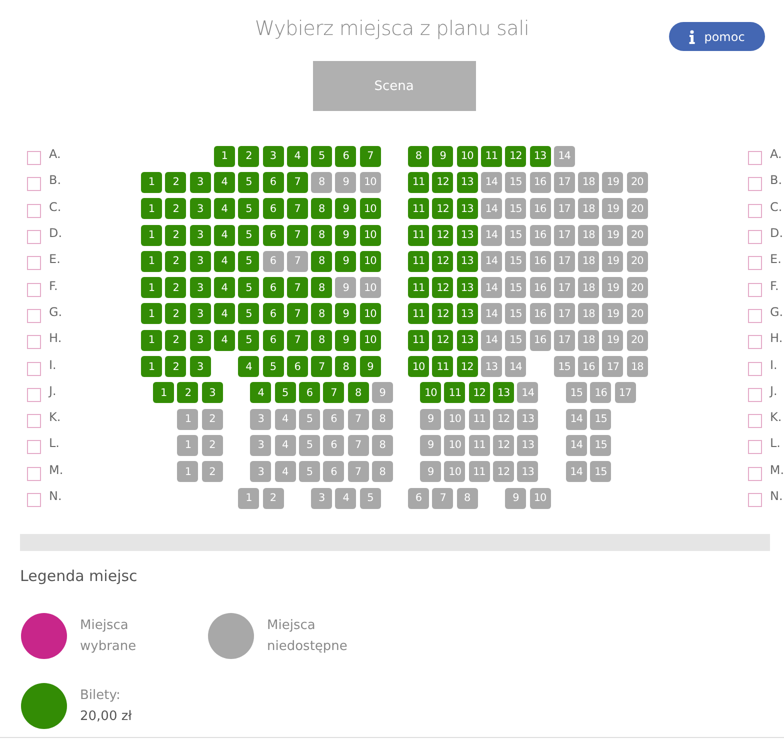  What do you see at coordinates (717, 36) in the screenshot?
I see `help-button: pomoc` at bounding box center [717, 36].